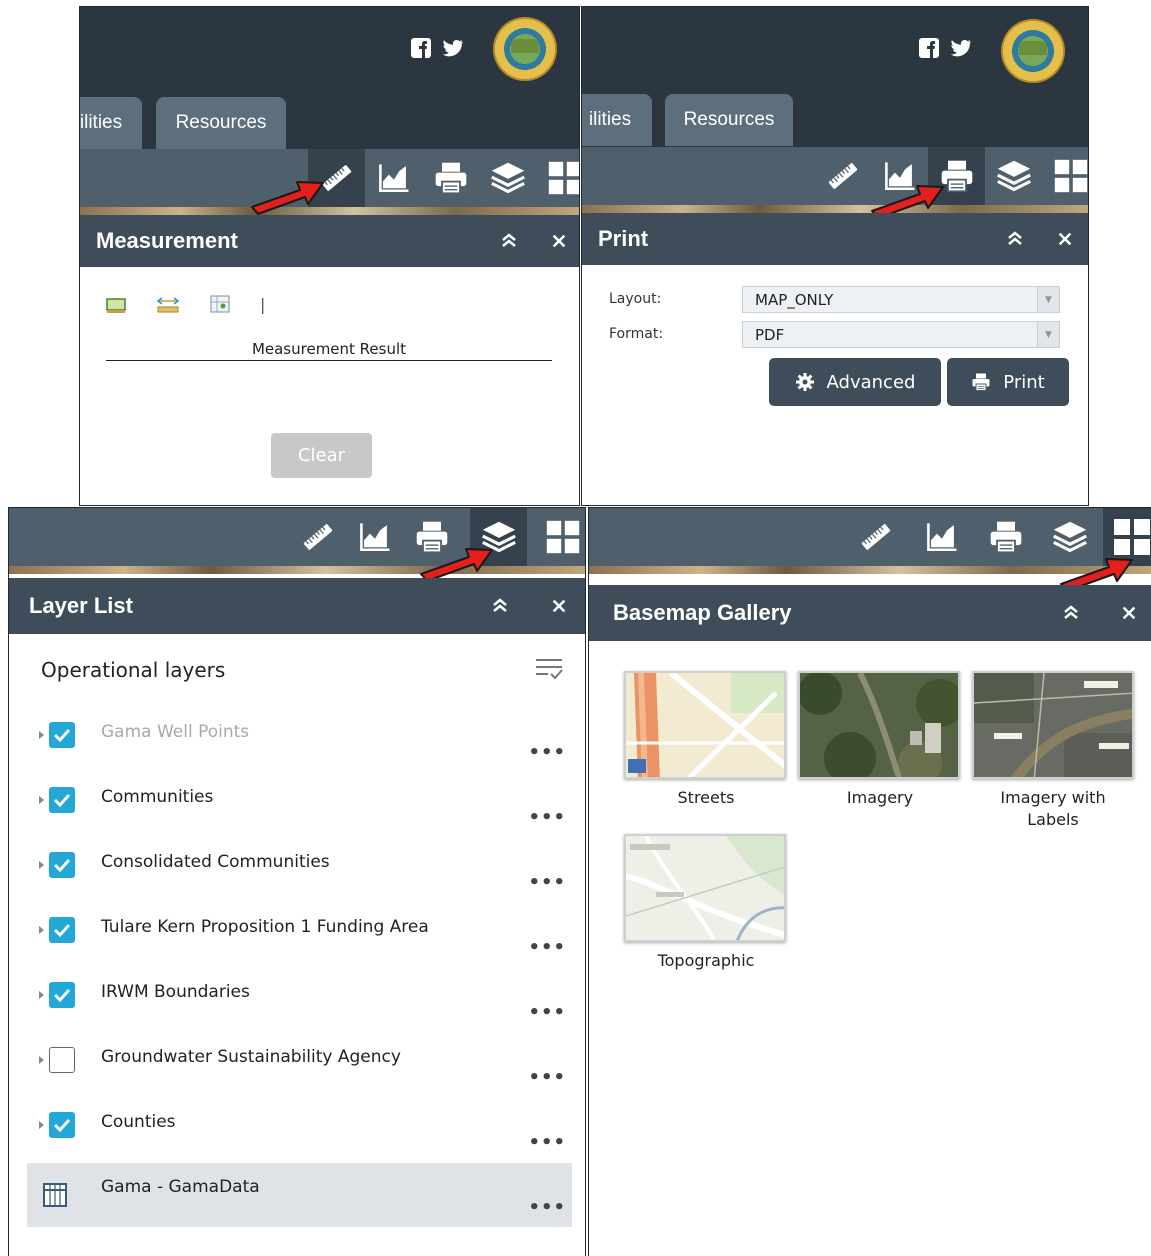 The image size is (1151, 1256). What do you see at coordinates (157, 797) in the screenshot?
I see `layer-label: Communities` at bounding box center [157, 797].